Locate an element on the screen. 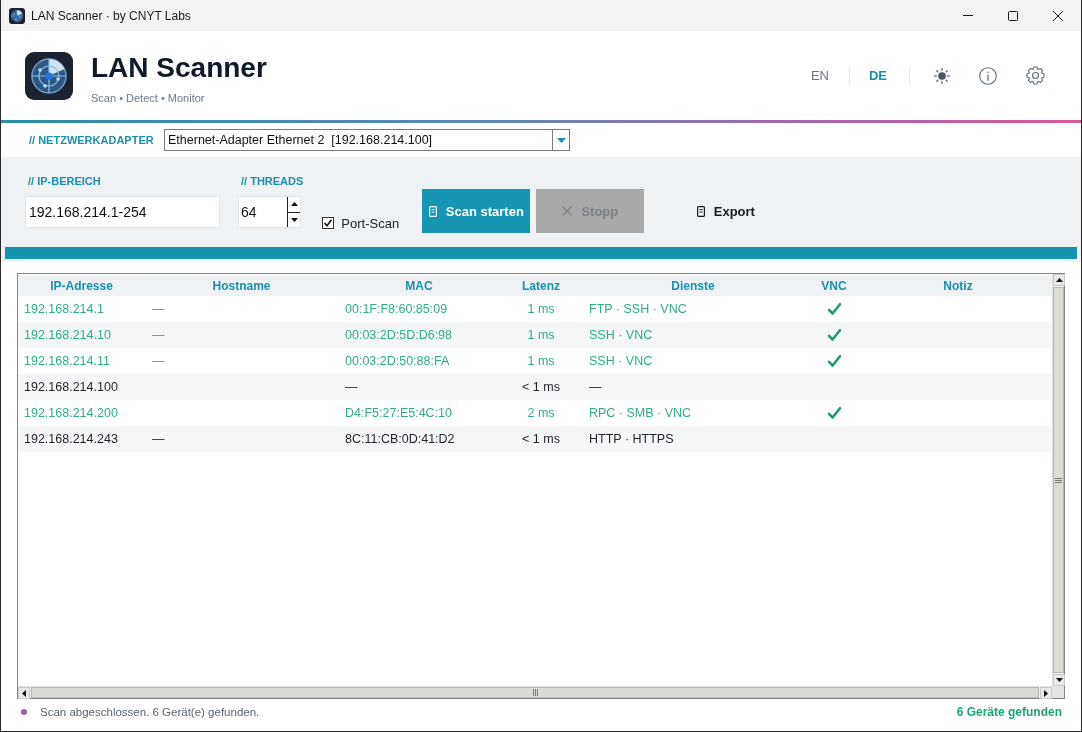  maximize-icon is located at coordinates (1012, 15).